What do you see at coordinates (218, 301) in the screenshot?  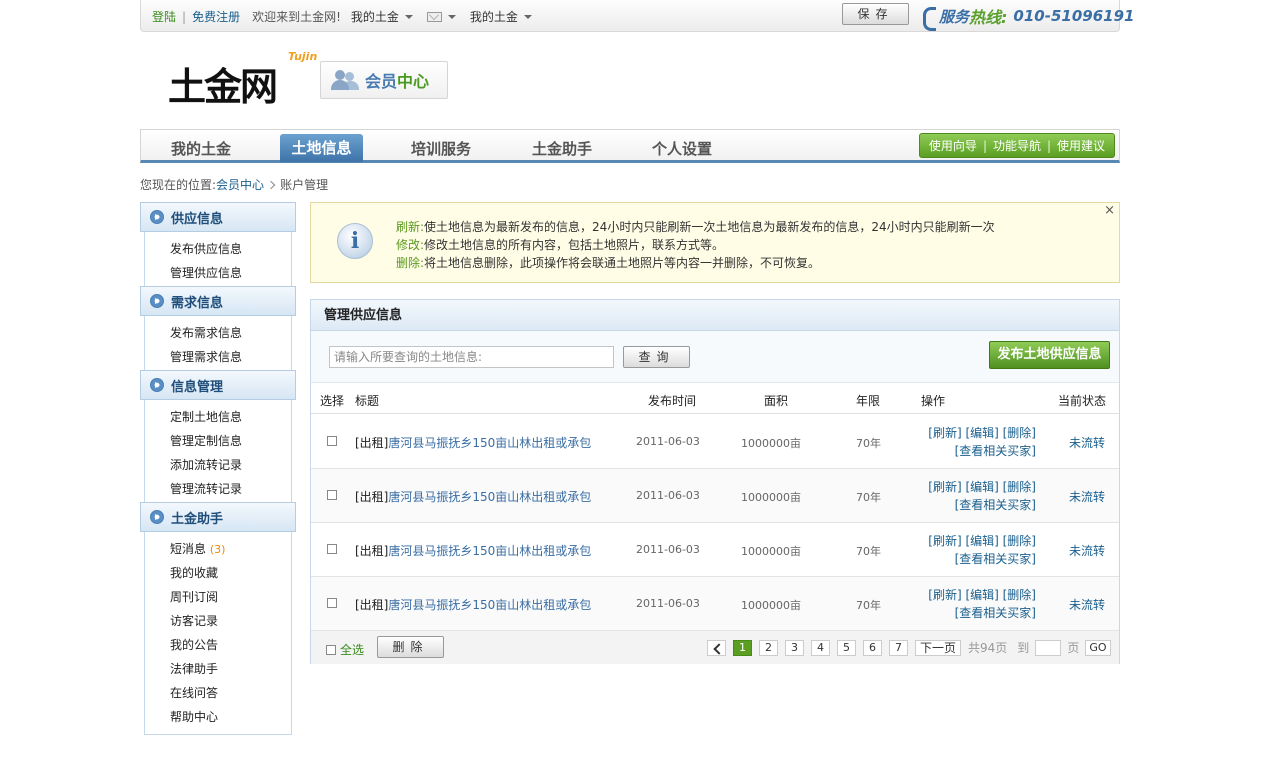 I see `sidebar-group-demand: 需求信息` at bounding box center [218, 301].